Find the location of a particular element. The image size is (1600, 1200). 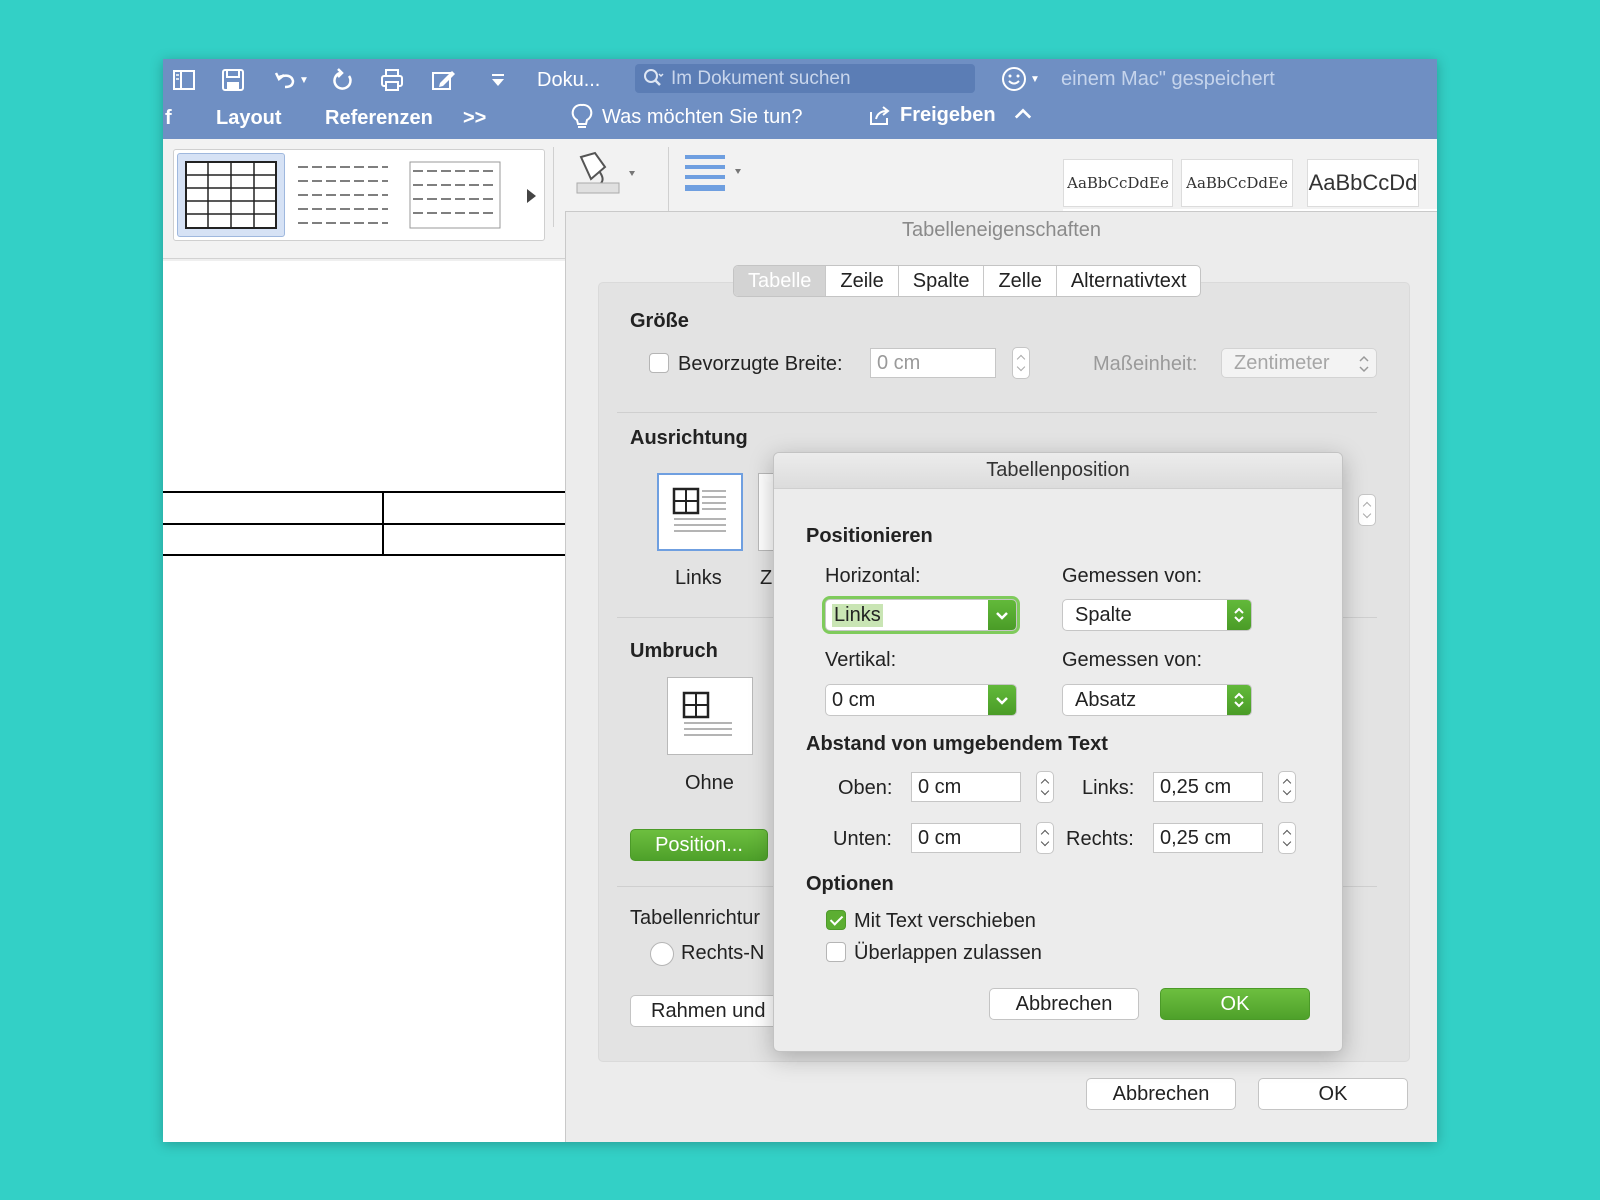

horizontal-combo: Links is located at coordinates (921, 615).